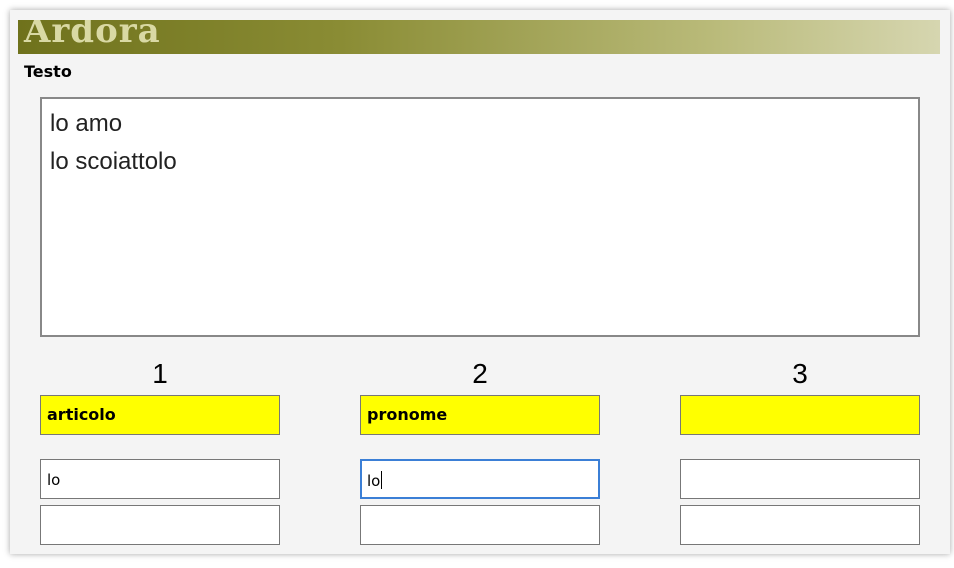 The width and height of the screenshot is (954, 568). What do you see at coordinates (480, 415) in the screenshot?
I see `category-field-2: pronome` at bounding box center [480, 415].